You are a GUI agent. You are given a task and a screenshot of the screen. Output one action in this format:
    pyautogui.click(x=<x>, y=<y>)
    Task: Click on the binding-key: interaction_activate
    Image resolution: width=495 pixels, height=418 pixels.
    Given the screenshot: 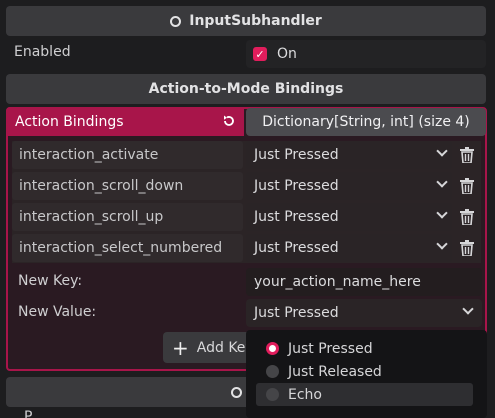 What is the action you would take?
    pyautogui.click(x=127, y=155)
    